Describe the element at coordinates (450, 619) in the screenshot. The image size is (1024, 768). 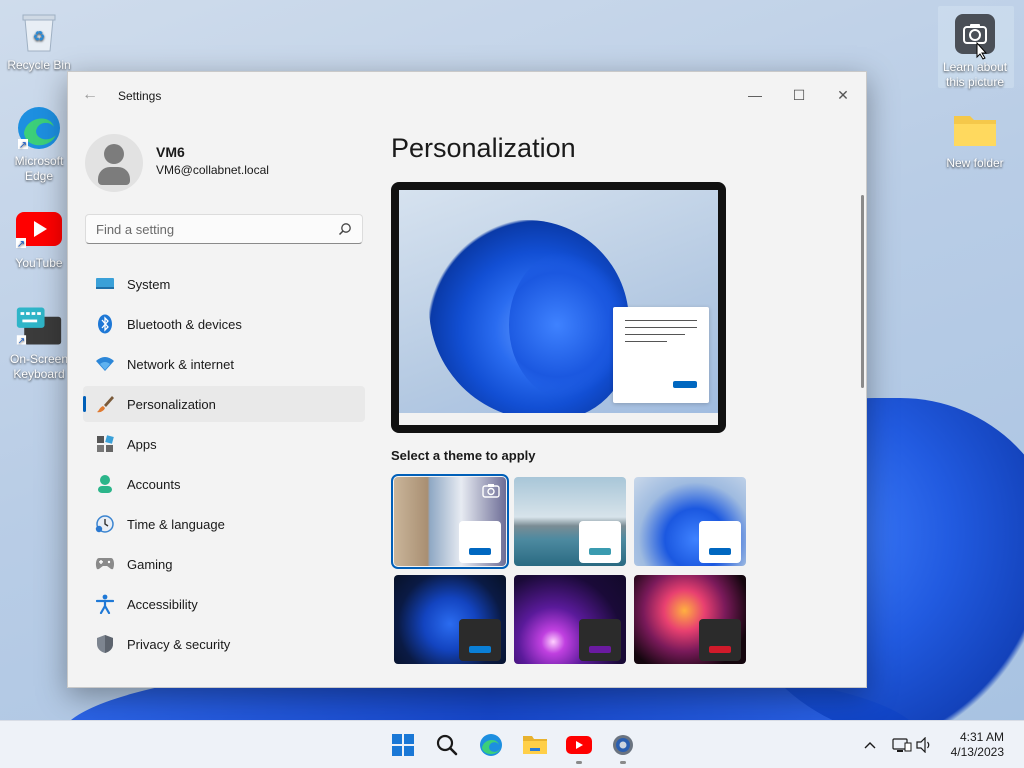
I see `theme-tile-windows-dark` at that location.